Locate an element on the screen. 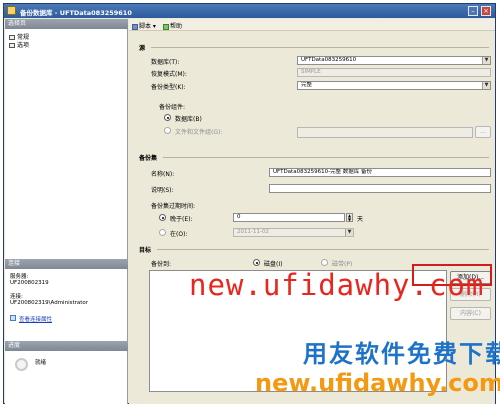  select-page-header: 选择页 is located at coordinates (66, 24).